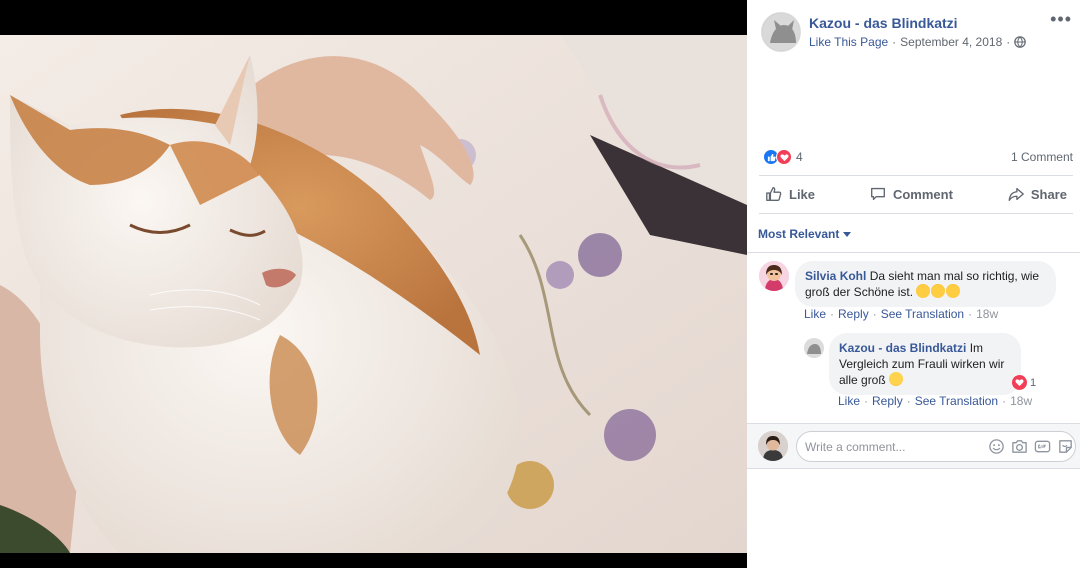 The image size is (1080, 568). I want to click on like-button: Like, so click(790, 194).